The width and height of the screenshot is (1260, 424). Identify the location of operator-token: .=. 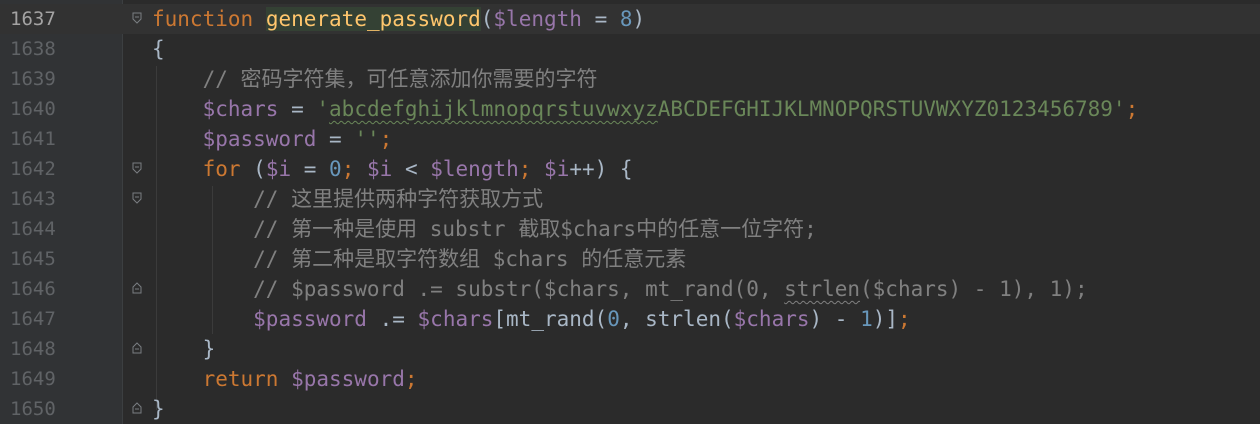
(392, 319).